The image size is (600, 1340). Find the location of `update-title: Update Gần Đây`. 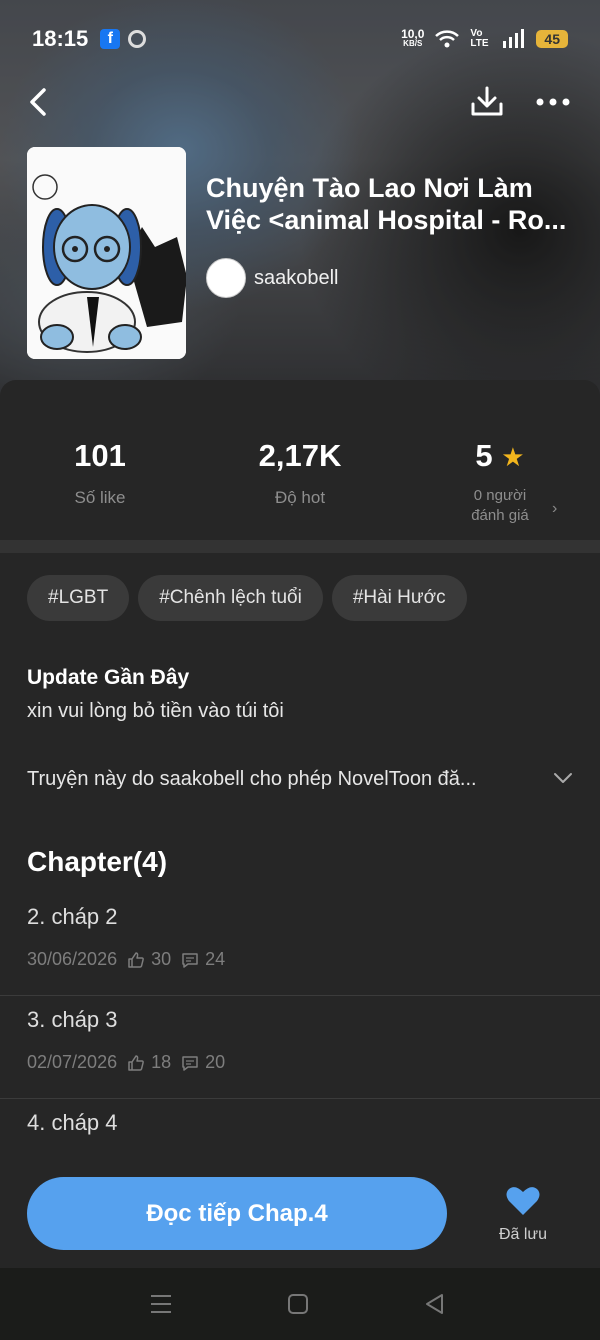

update-title: Update Gần Đây is located at coordinates (108, 677).